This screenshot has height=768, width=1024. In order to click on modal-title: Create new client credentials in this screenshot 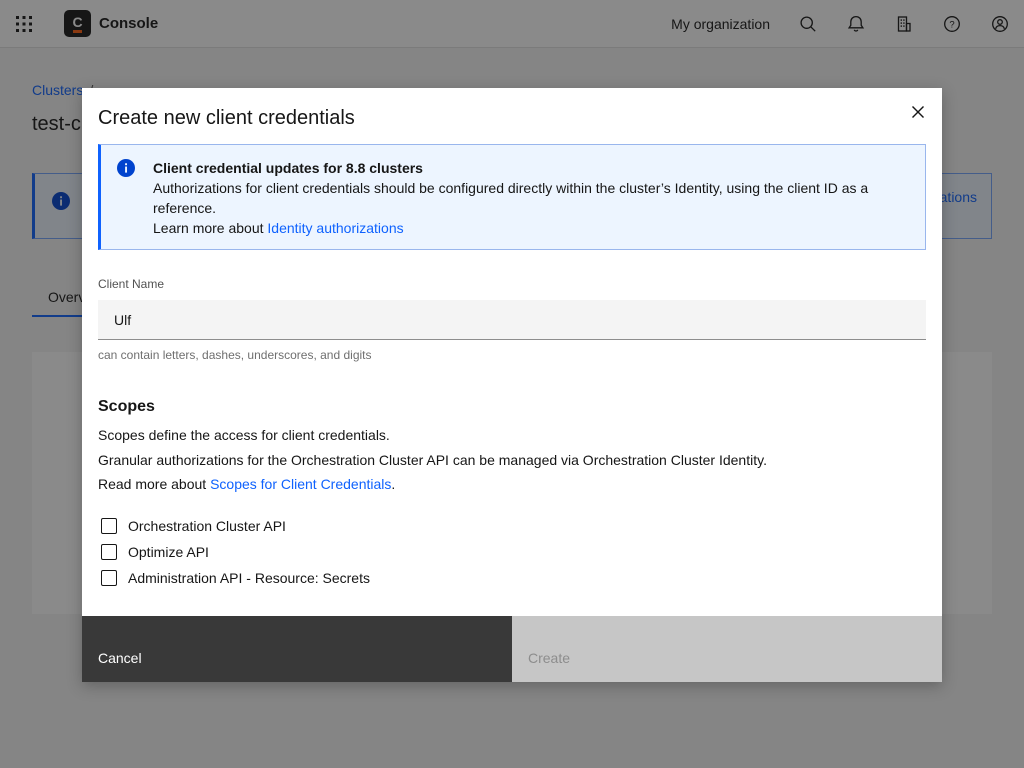, I will do `click(226, 118)`.